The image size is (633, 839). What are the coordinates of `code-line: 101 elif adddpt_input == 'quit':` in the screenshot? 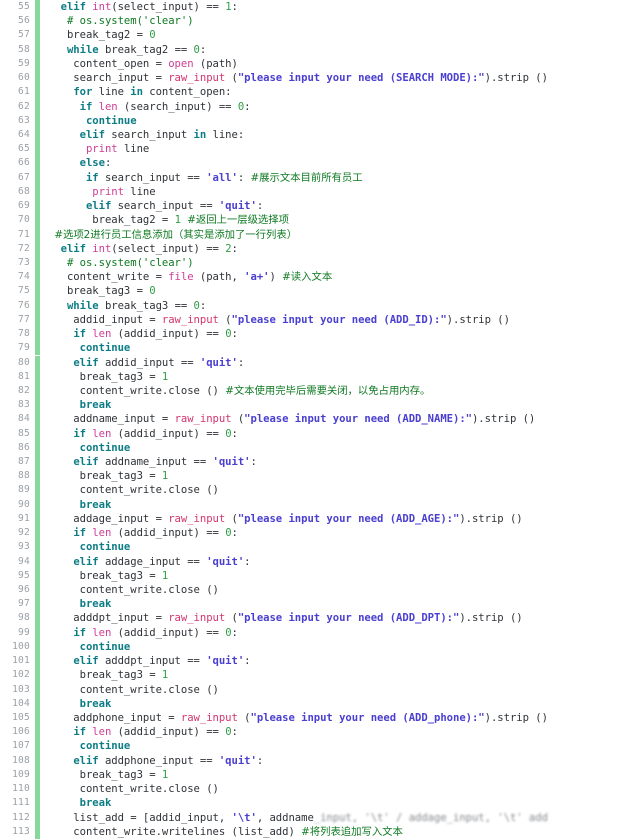 It's located at (316, 661).